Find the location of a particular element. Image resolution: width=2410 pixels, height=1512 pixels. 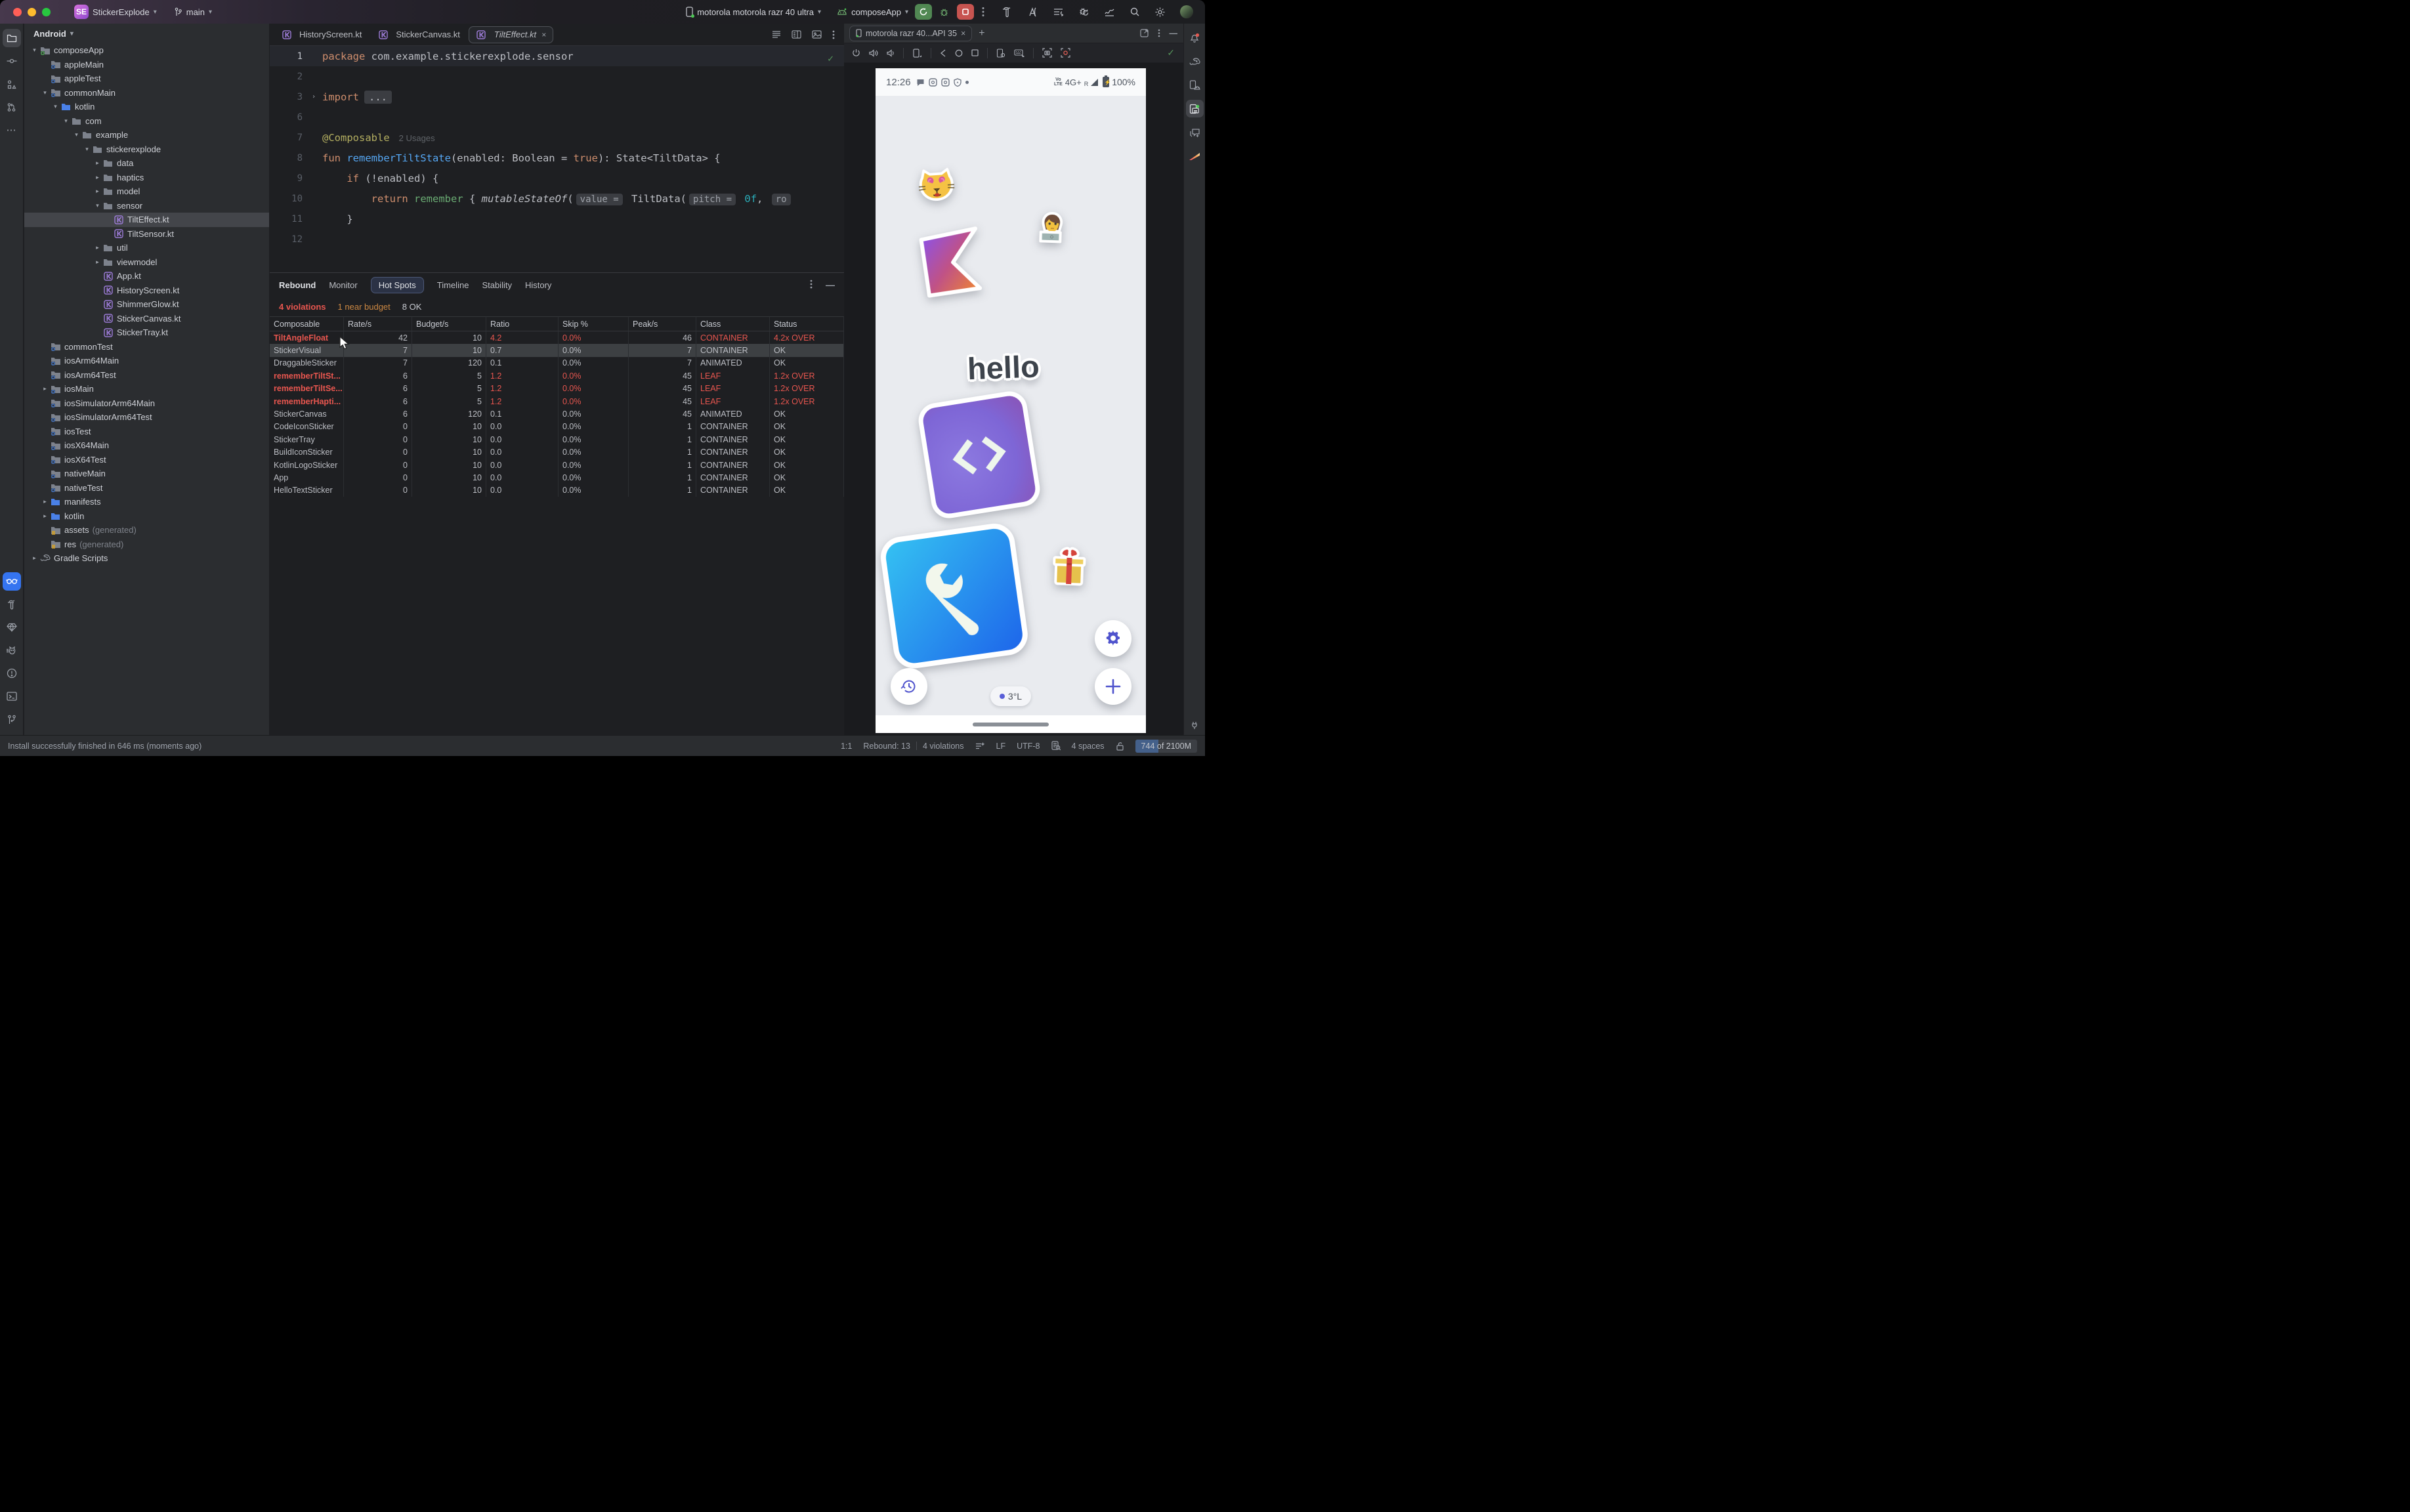

device-manager-button is located at coordinates (1195, 85).